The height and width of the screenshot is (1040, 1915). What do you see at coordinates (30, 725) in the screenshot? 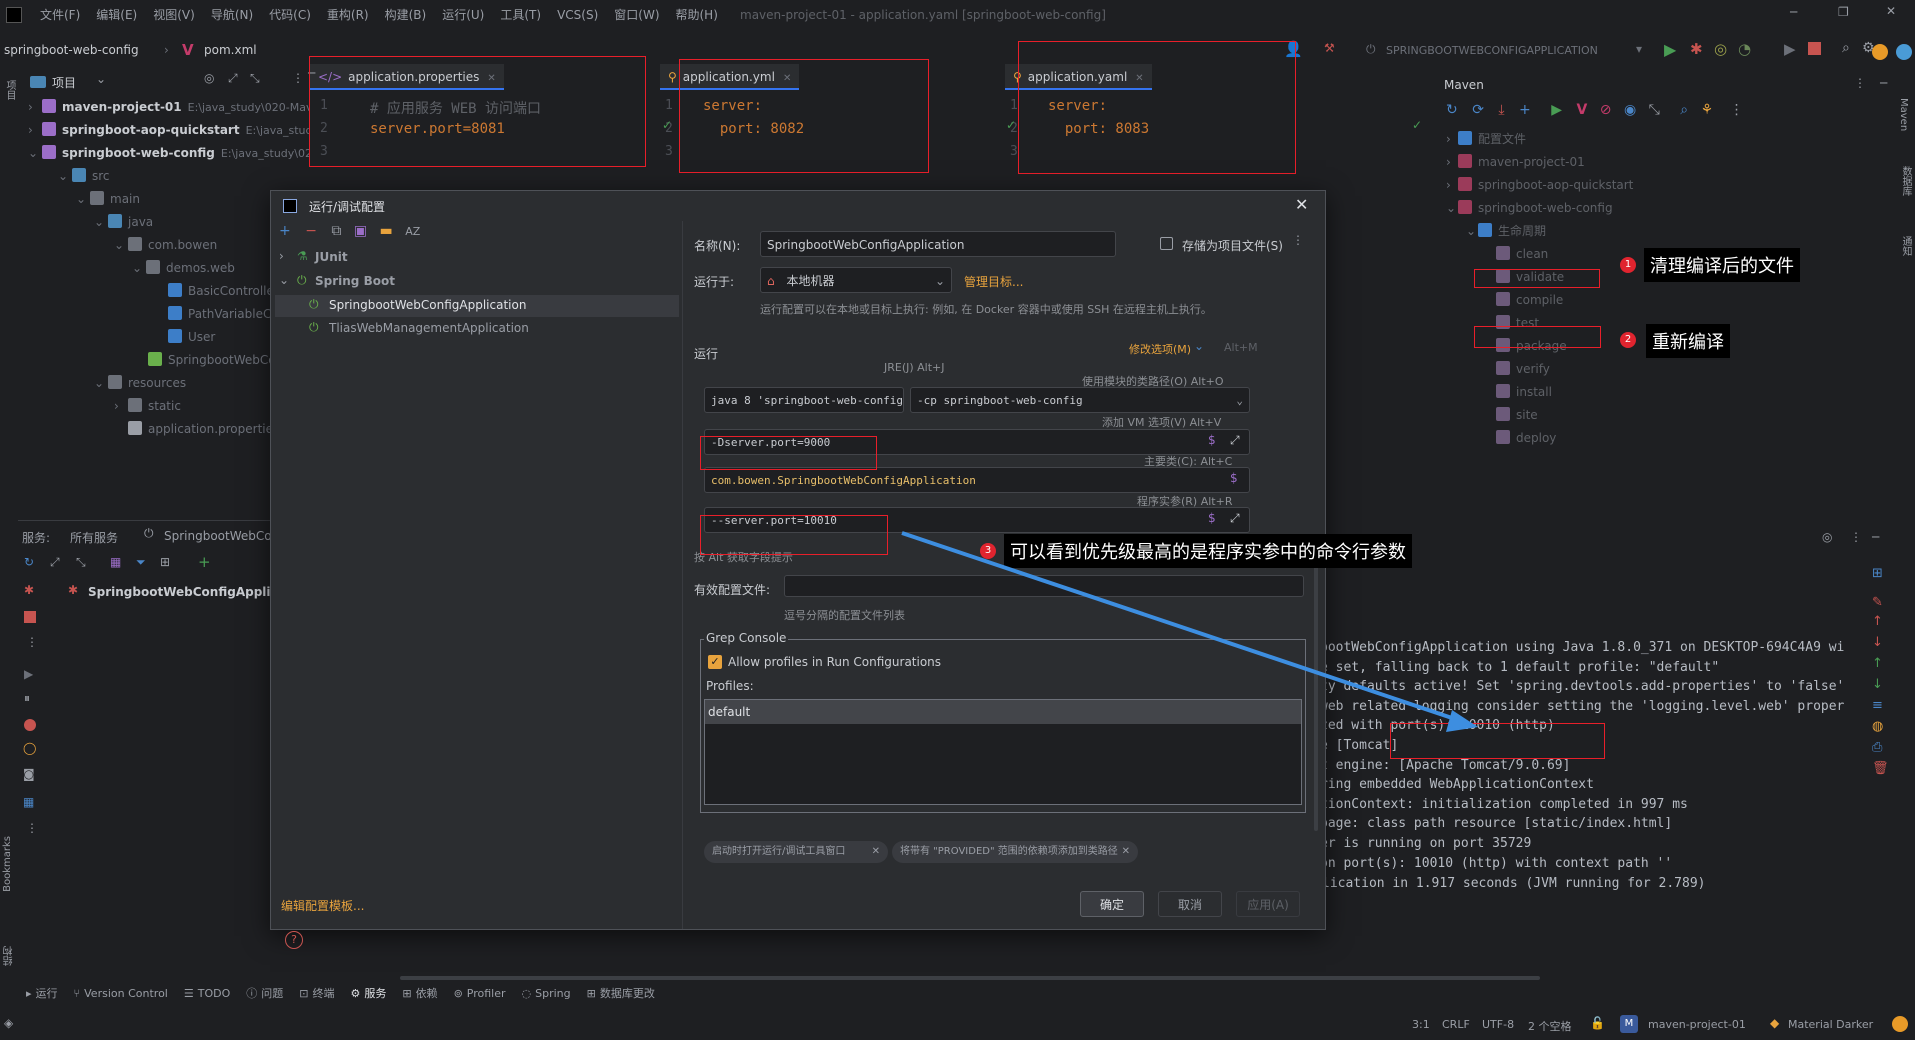
I see `breakpoint-icon` at bounding box center [30, 725].